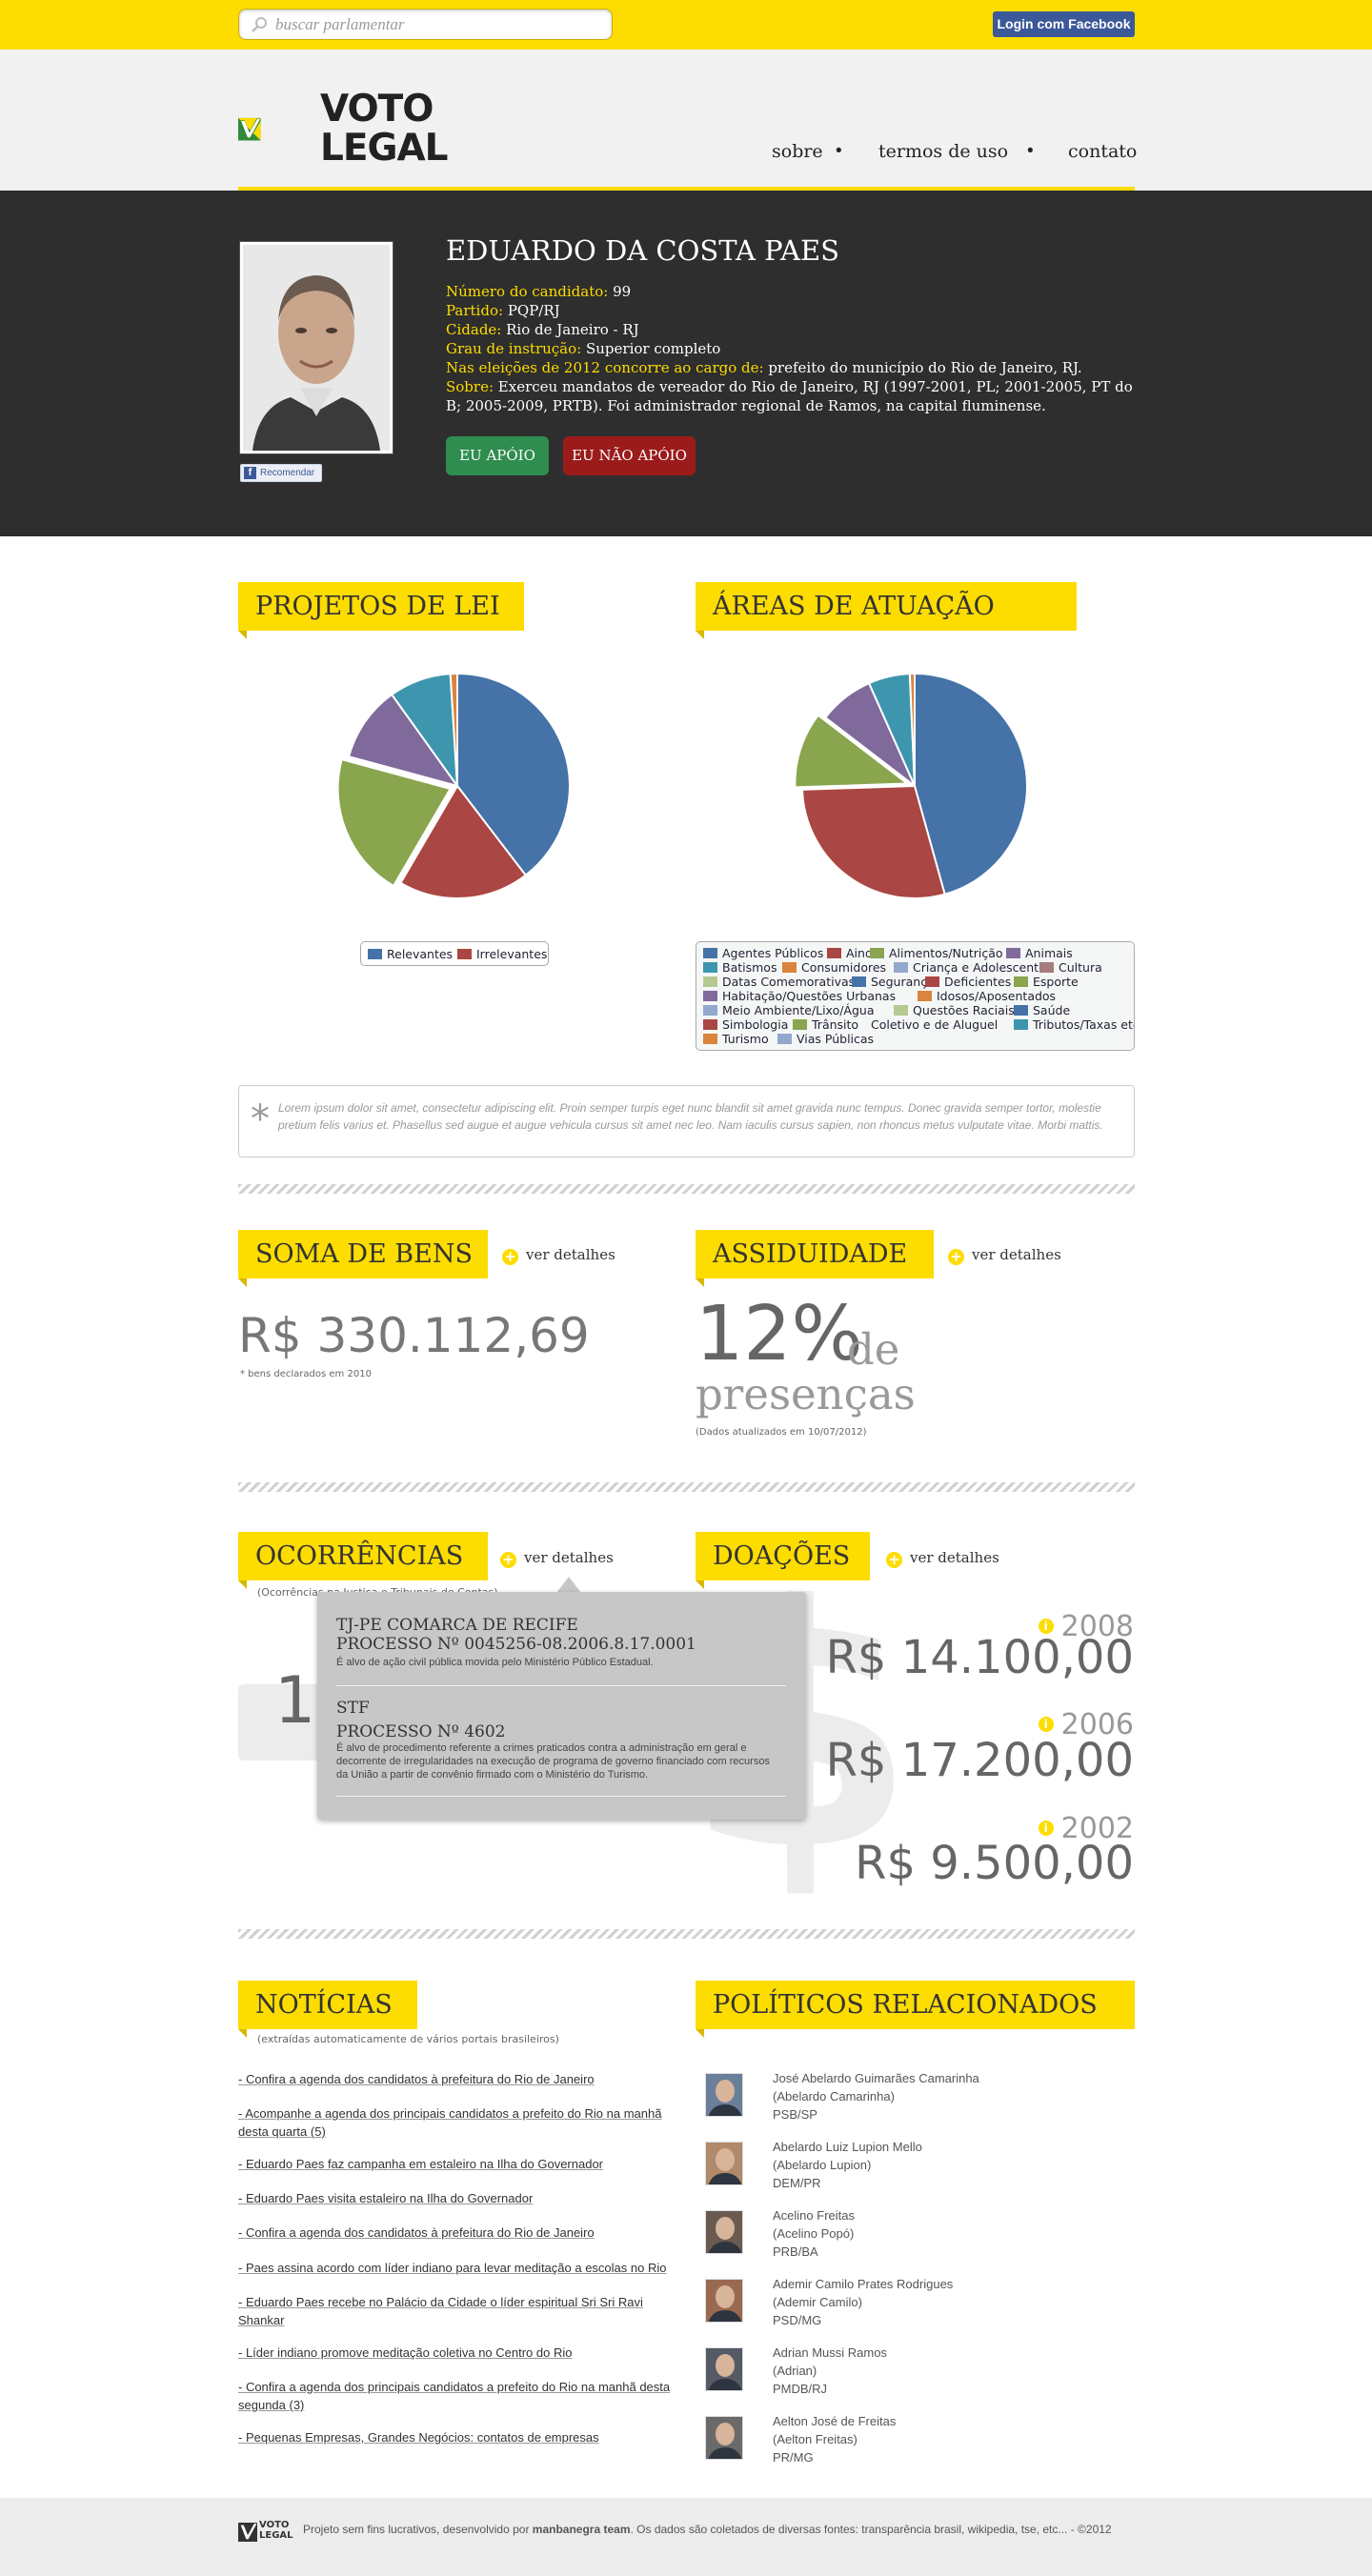 This screenshot has height=2576, width=1372. I want to click on politician-alias: (Acelino Popó), so click(814, 2234).